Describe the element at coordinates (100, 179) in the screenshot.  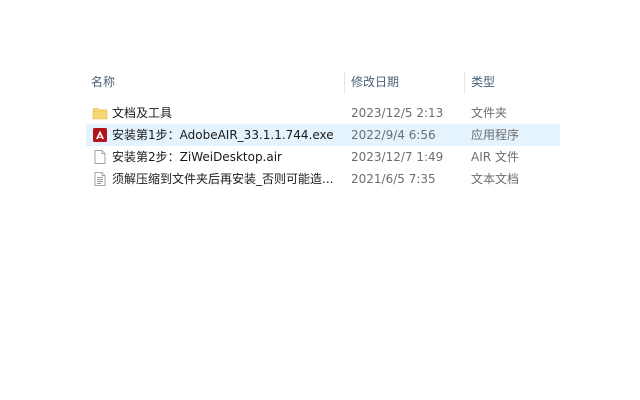
I see `text-document-icon` at that location.